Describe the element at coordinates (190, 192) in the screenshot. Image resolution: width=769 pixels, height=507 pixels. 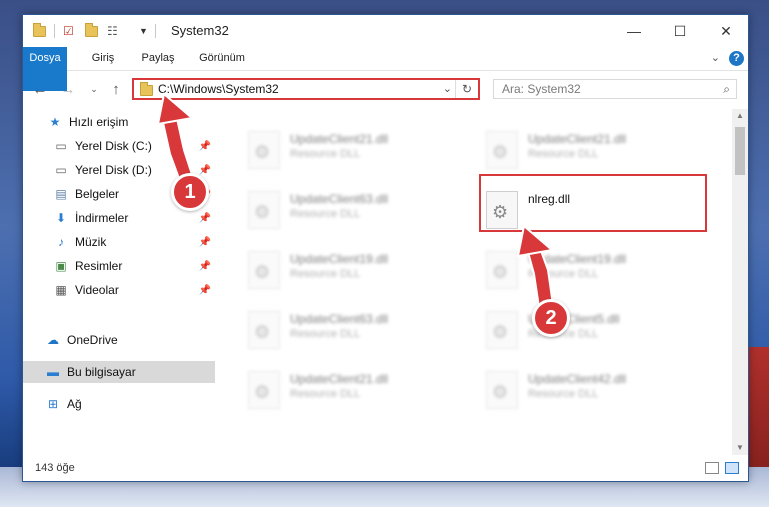
I see `step-marker-1: 1` at that location.